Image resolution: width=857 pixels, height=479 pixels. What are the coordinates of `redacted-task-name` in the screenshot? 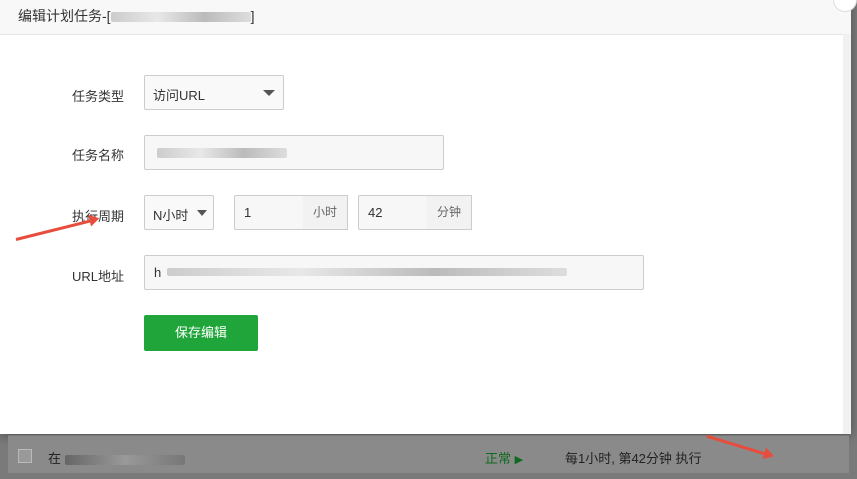 It's located at (180, 17).